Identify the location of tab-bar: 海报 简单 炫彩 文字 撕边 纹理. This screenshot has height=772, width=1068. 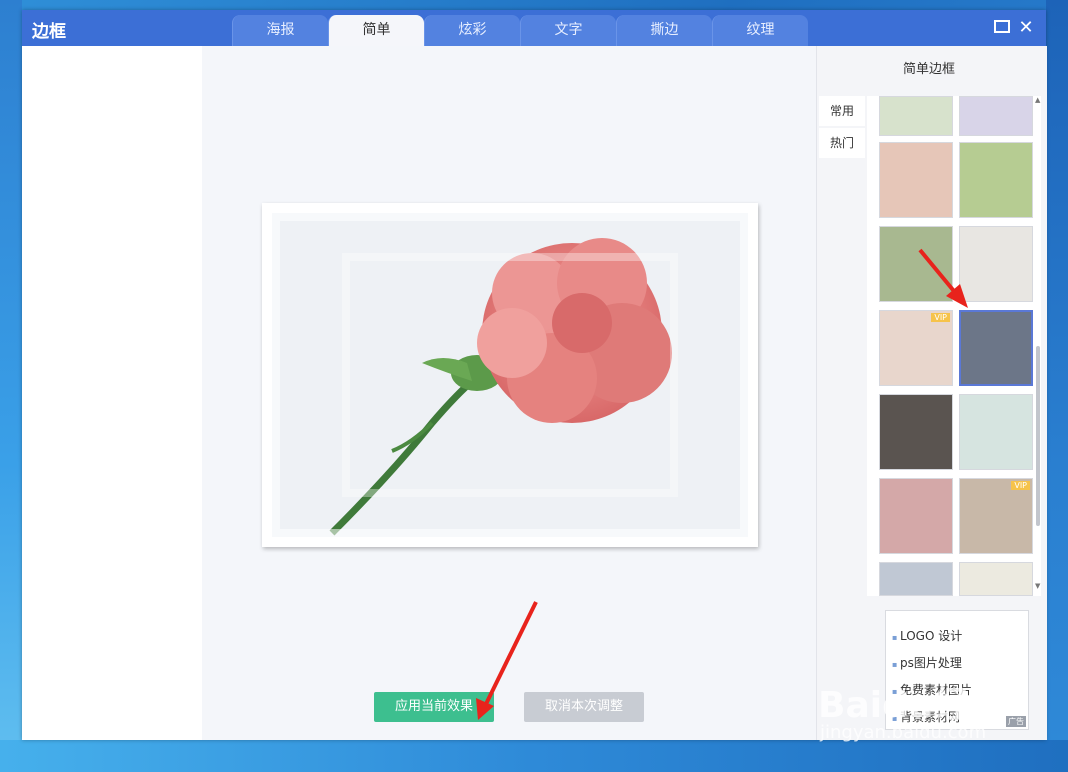
(520, 30).